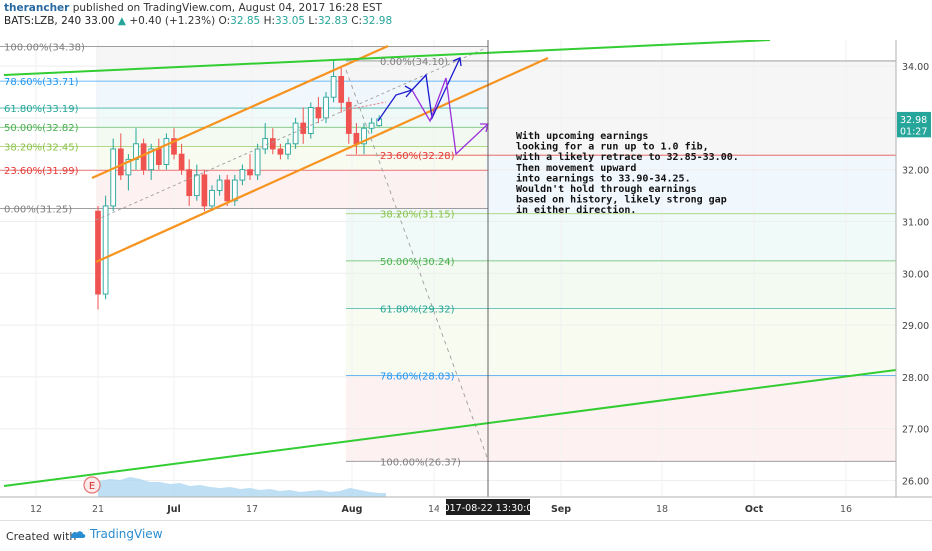  What do you see at coordinates (466, 535) in the screenshot?
I see `footer: Created with TradingView` at bounding box center [466, 535].